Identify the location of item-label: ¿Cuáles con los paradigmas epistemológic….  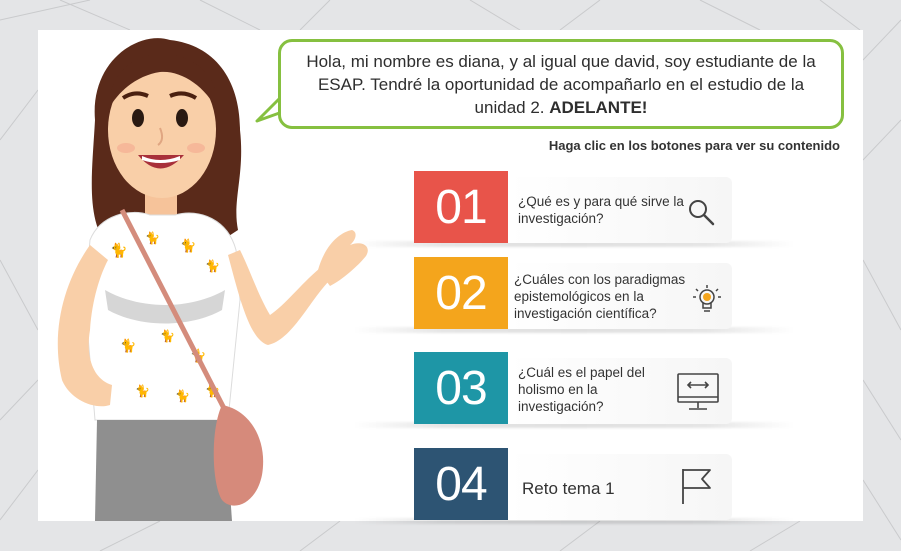
(600, 296).